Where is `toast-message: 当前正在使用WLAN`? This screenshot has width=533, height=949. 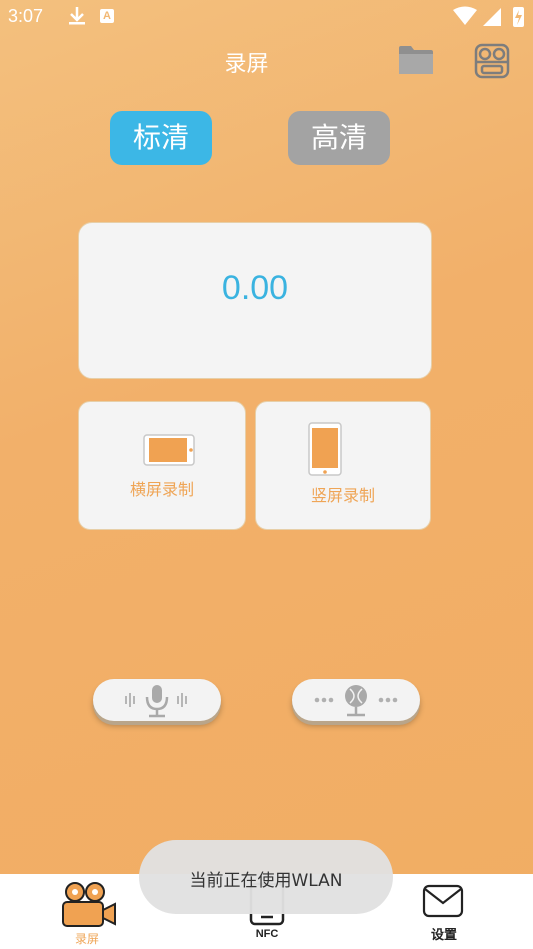 toast-message: 当前正在使用WLAN is located at coordinates (266, 877).